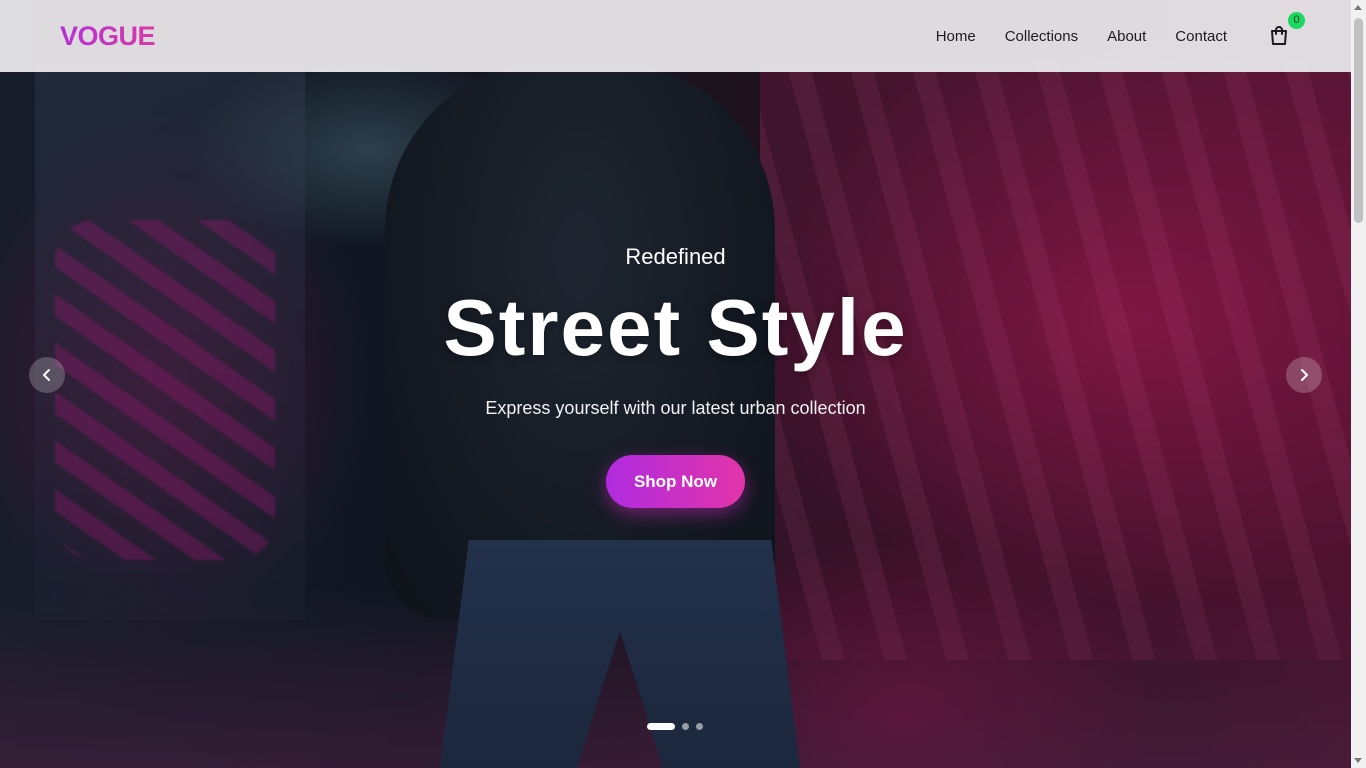  Describe the element at coordinates (1279, 35) in the screenshot. I see `shopping-bag-icon` at that location.